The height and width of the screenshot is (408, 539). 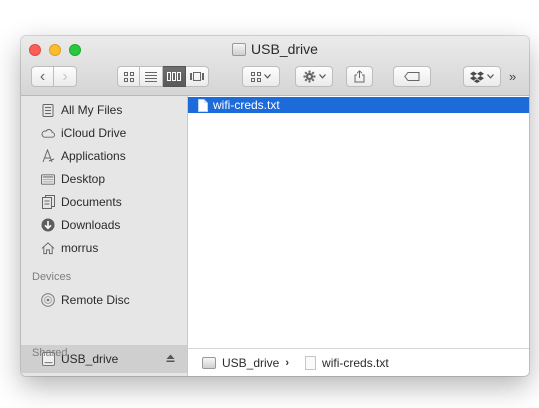 I want to click on share-menu, so click(x=359, y=76).